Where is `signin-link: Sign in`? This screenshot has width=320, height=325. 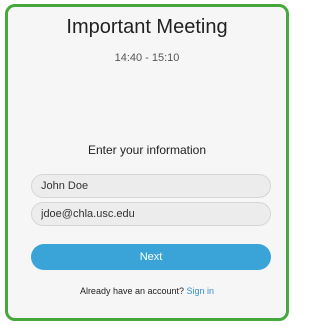
signin-link: Sign in is located at coordinates (201, 291).